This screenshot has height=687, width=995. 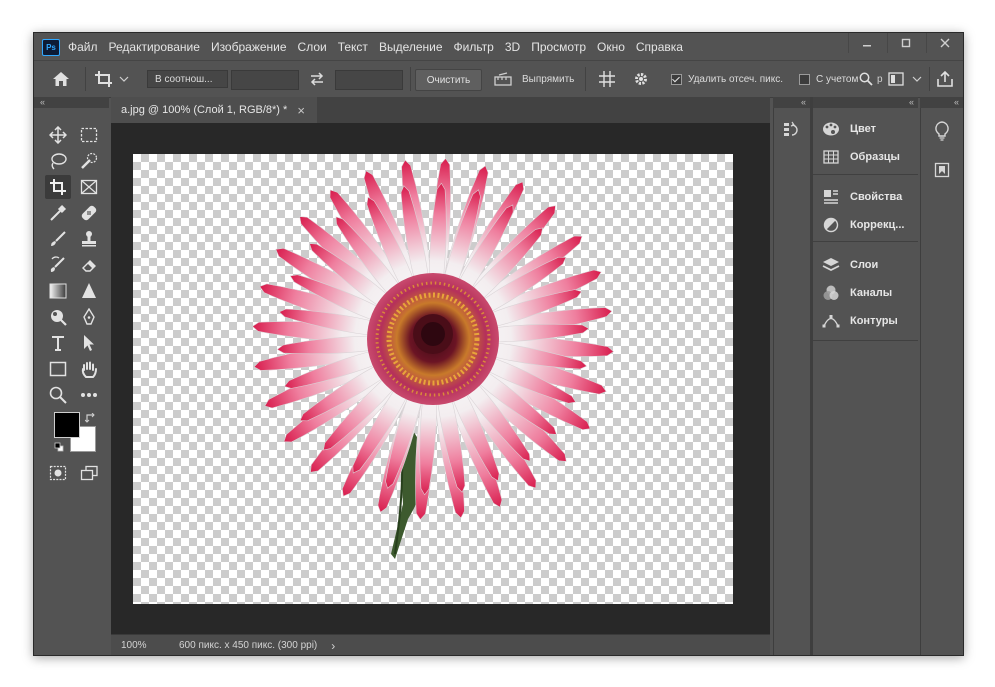 I want to click on swap-icon, so click(x=317, y=79).